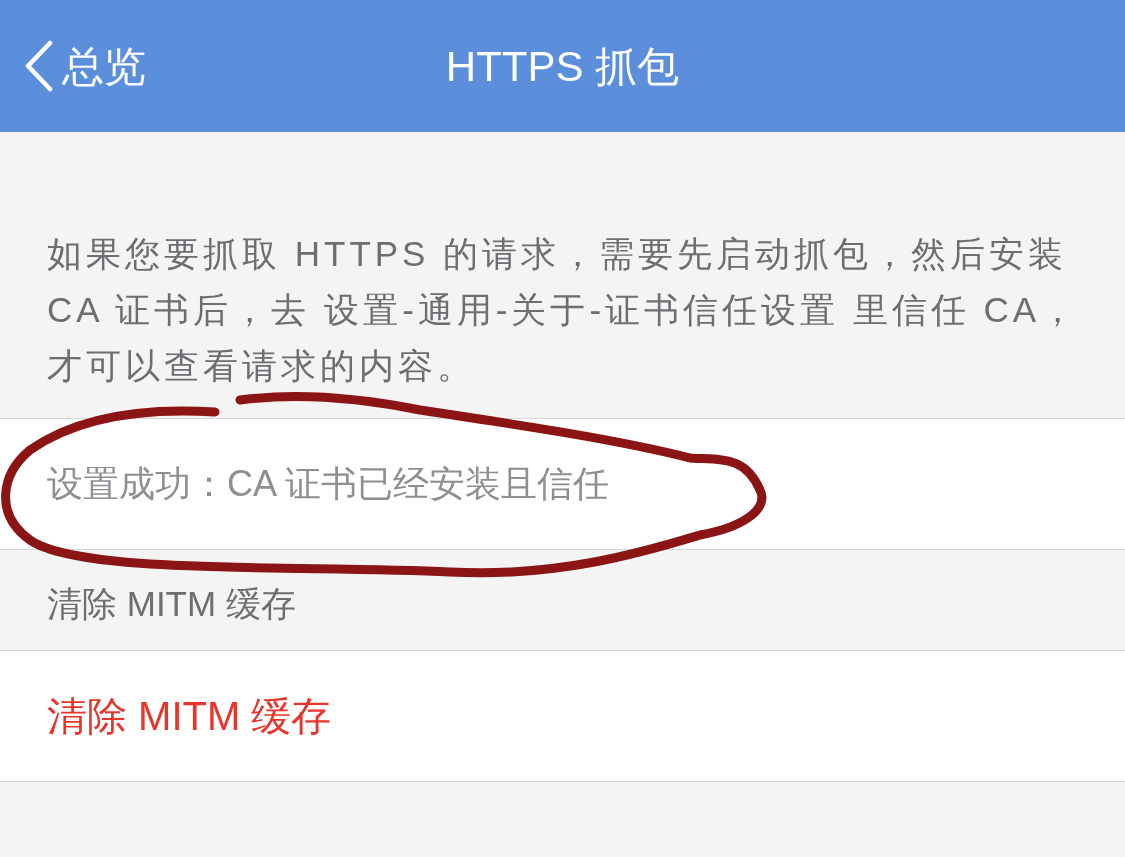  What do you see at coordinates (39, 66) in the screenshot?
I see `back-chevron-icon` at bounding box center [39, 66].